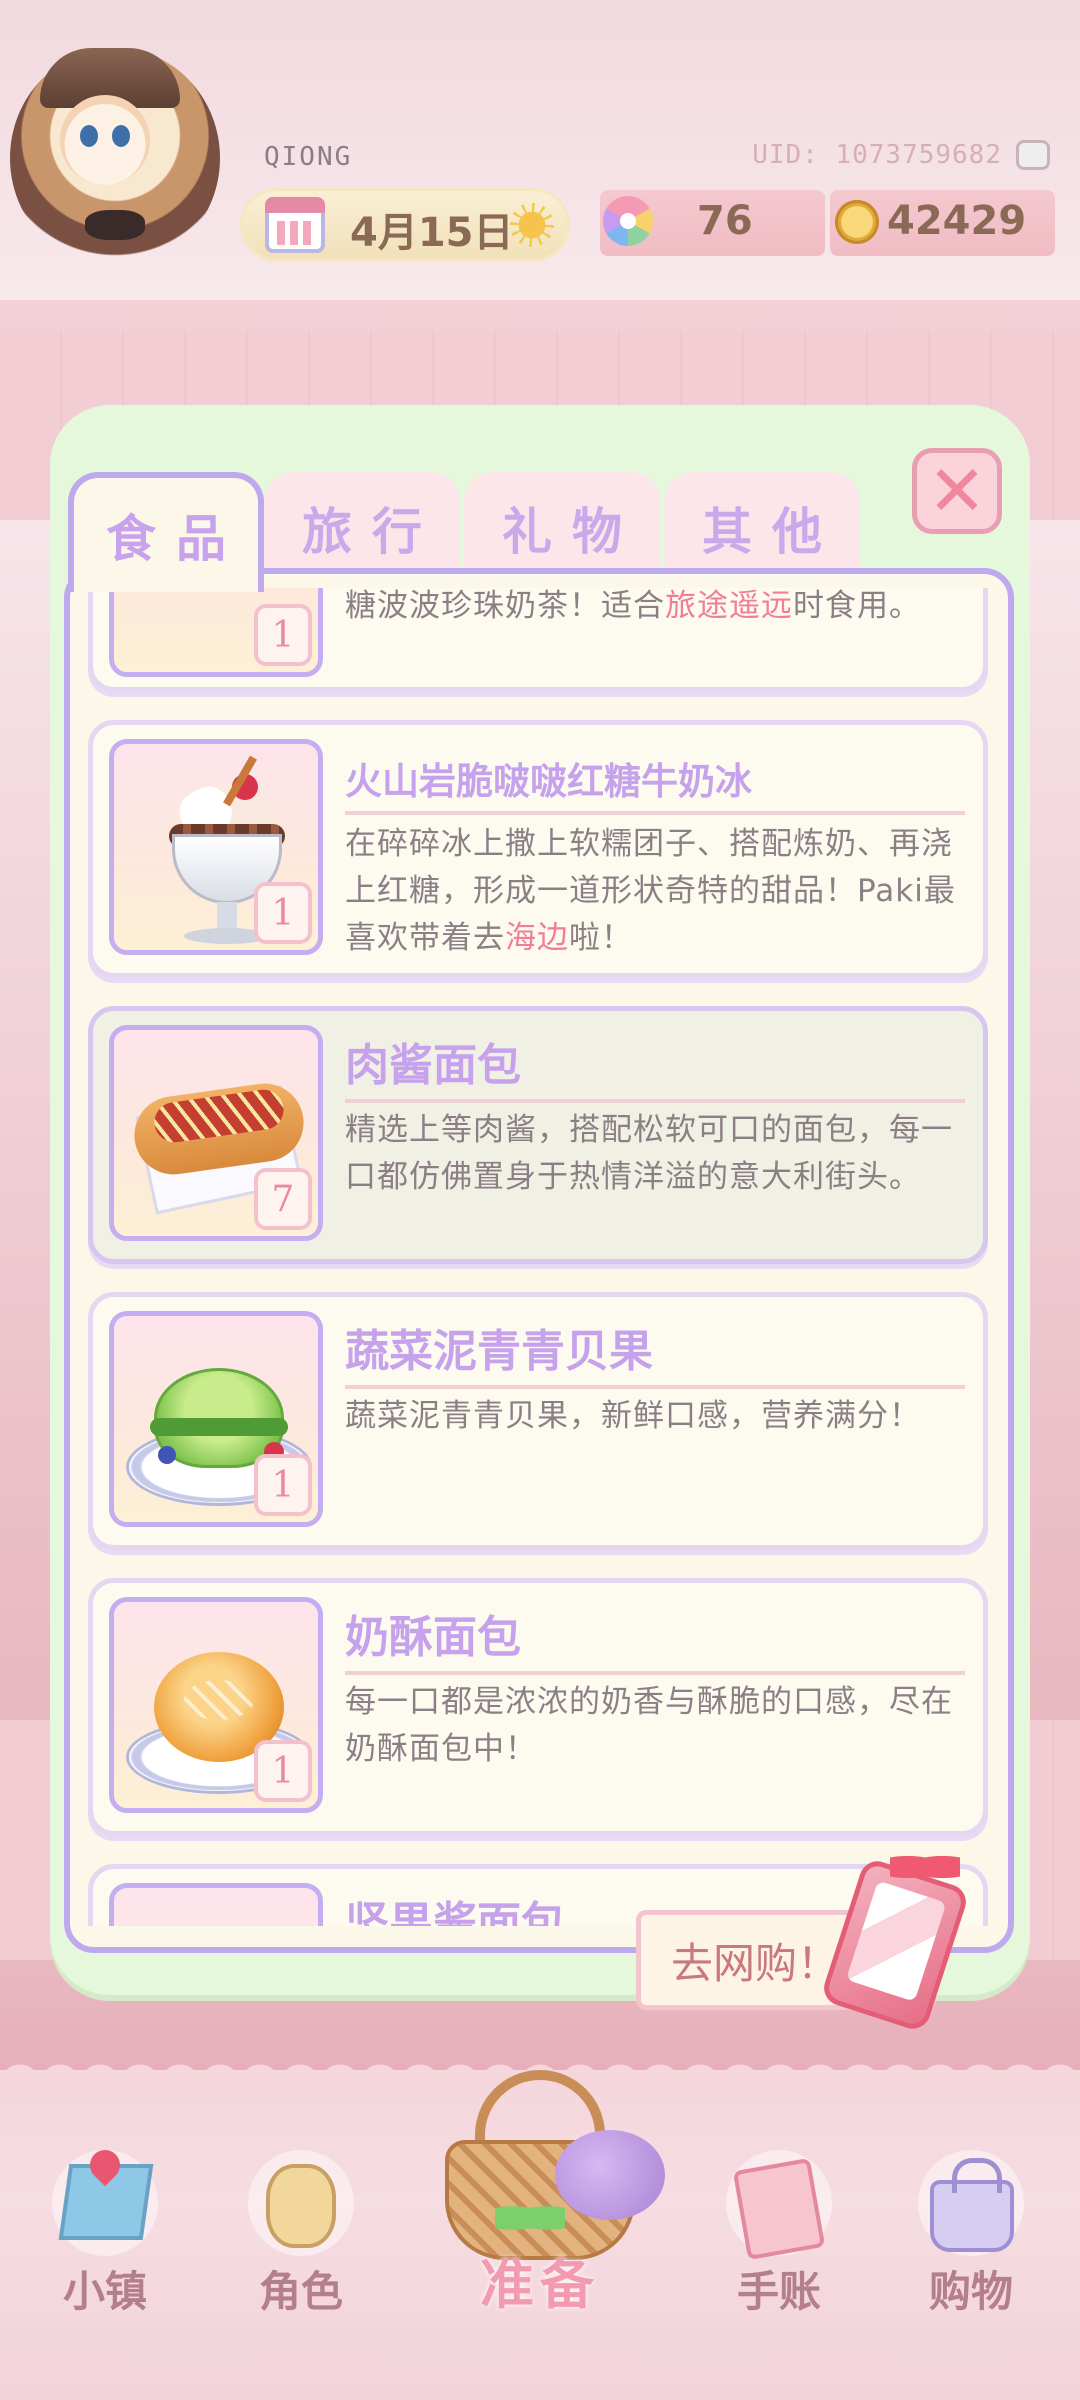 The width and height of the screenshot is (1080, 2400). What do you see at coordinates (115, 225) in the screenshot?
I see `avatar-bow` at bounding box center [115, 225].